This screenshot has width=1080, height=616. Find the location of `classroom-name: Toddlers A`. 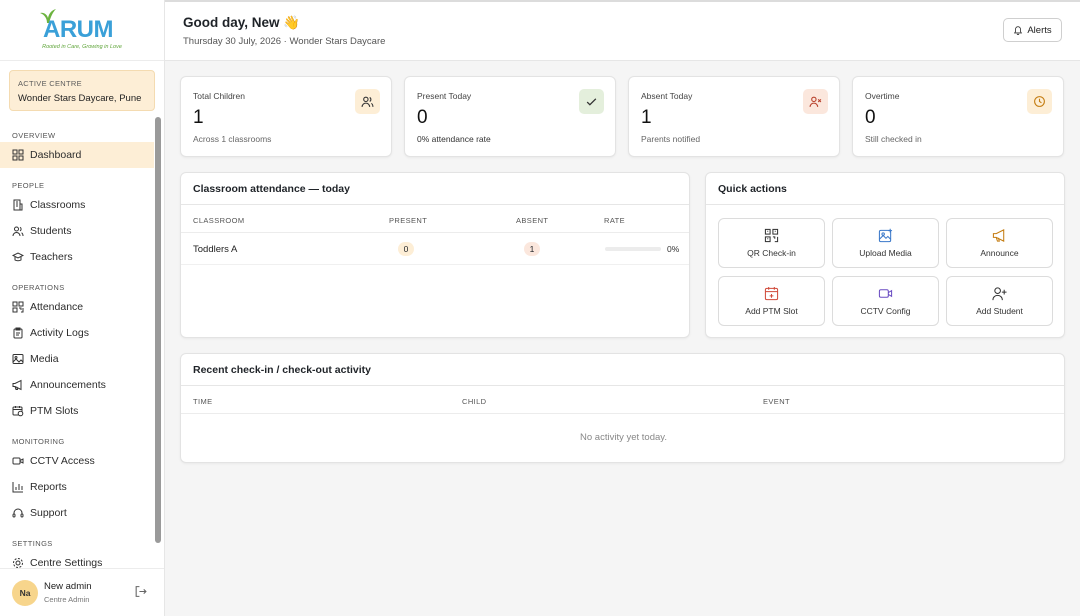

classroom-name: Toddlers A is located at coordinates (215, 249).